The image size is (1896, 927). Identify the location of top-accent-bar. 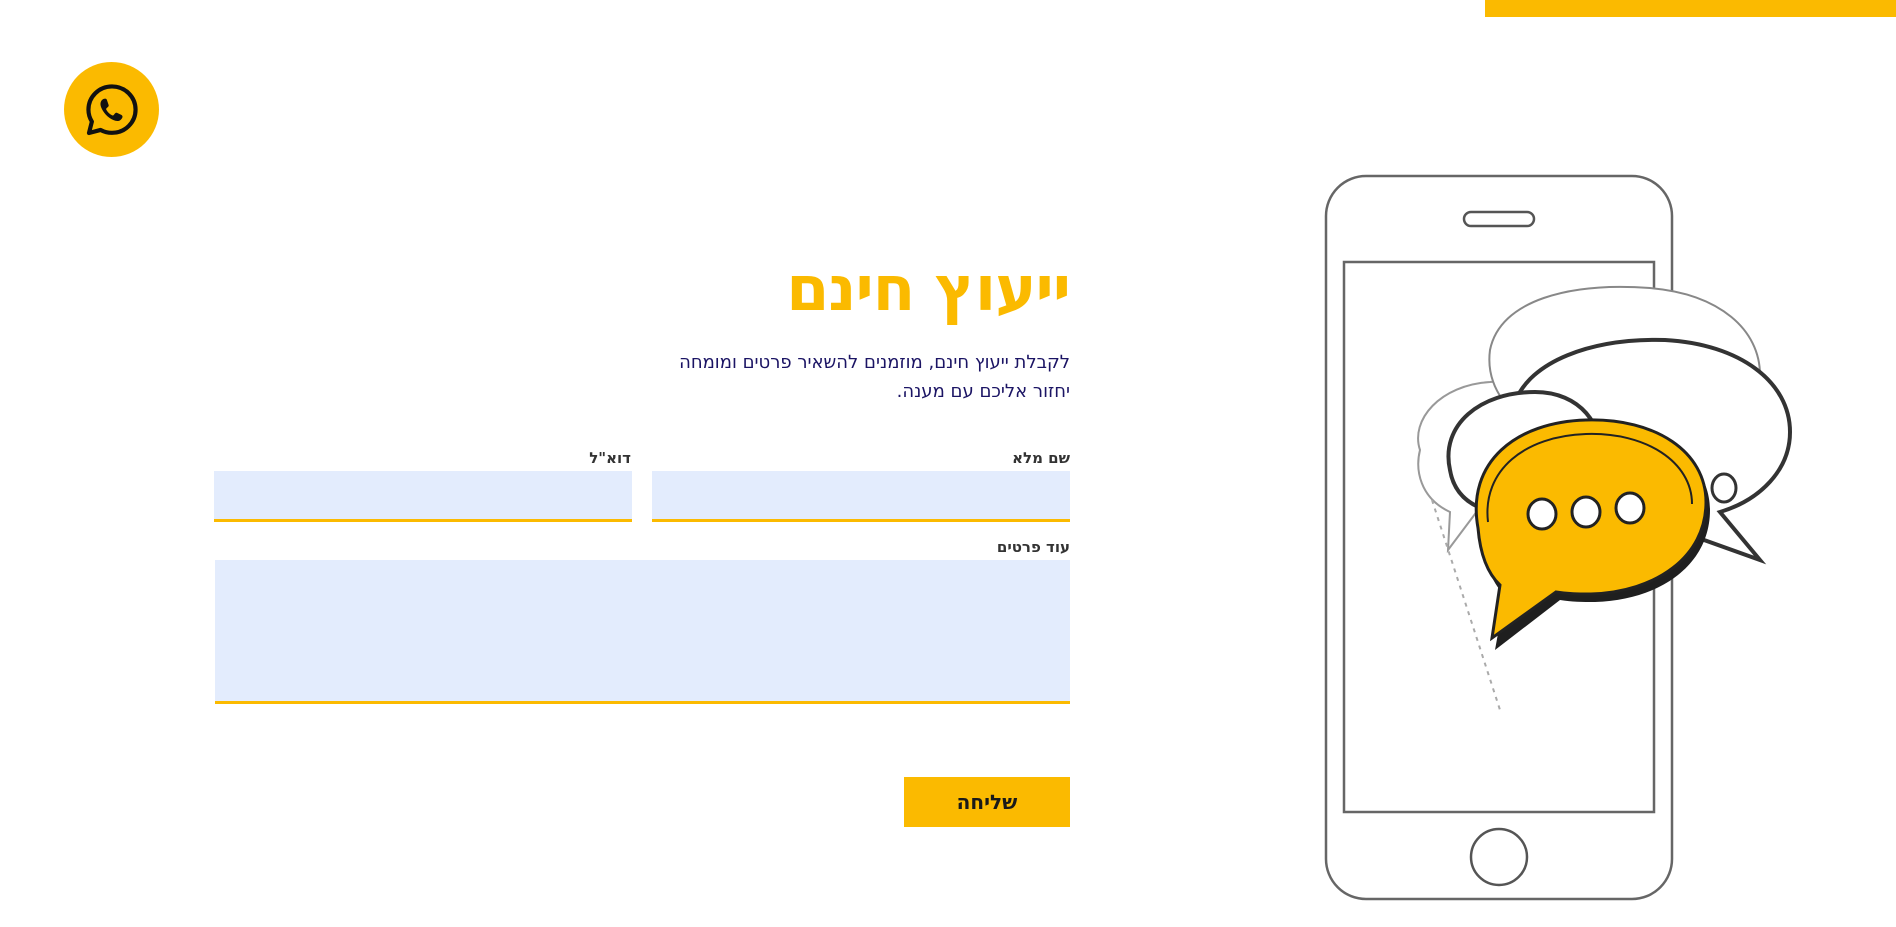
(1690, 8).